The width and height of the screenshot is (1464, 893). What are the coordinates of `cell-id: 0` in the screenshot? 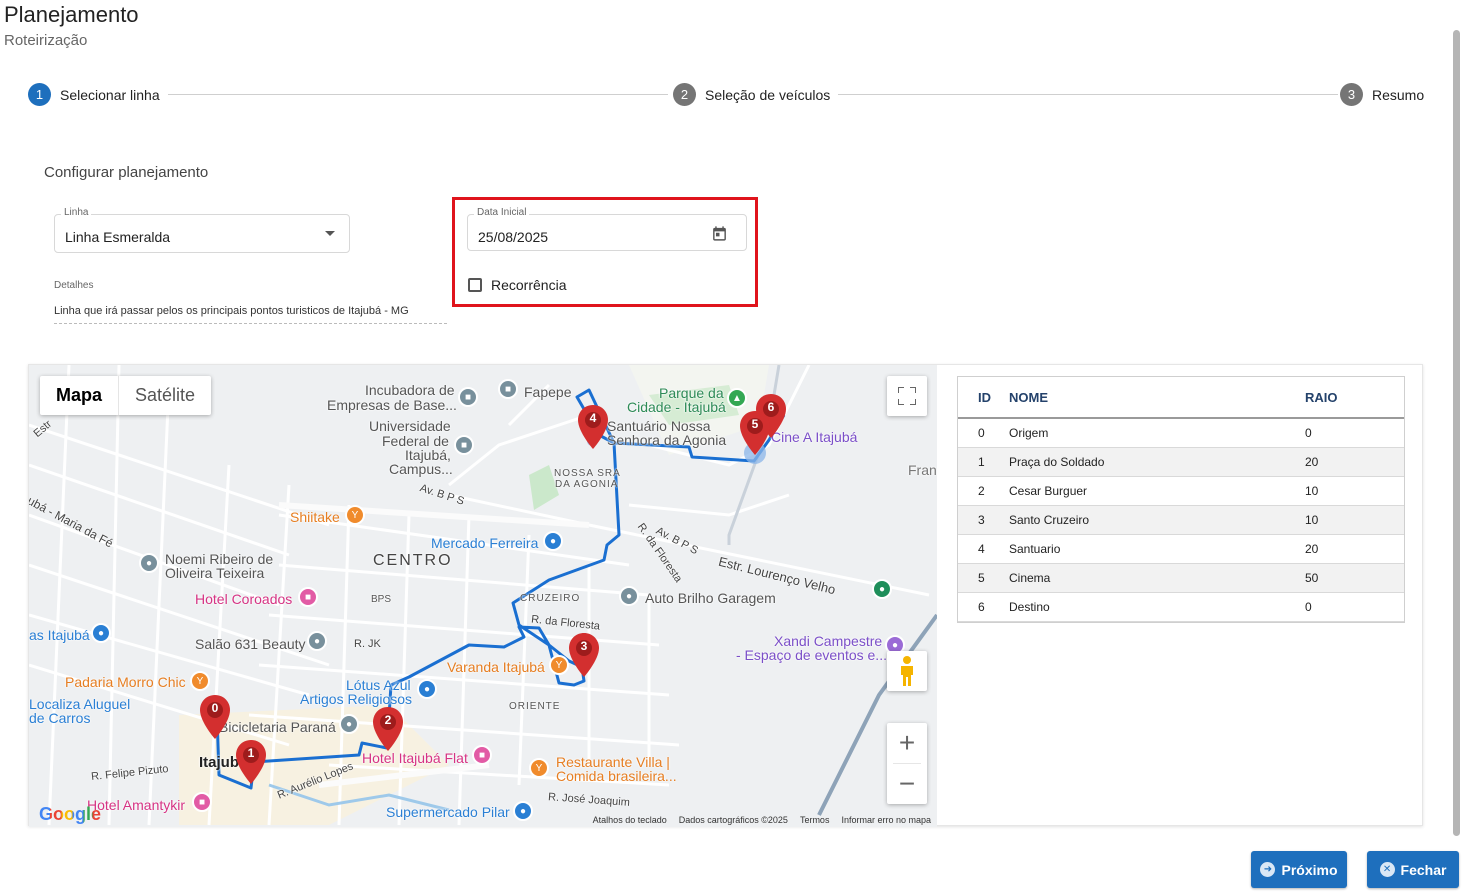 It's located at (983, 433).